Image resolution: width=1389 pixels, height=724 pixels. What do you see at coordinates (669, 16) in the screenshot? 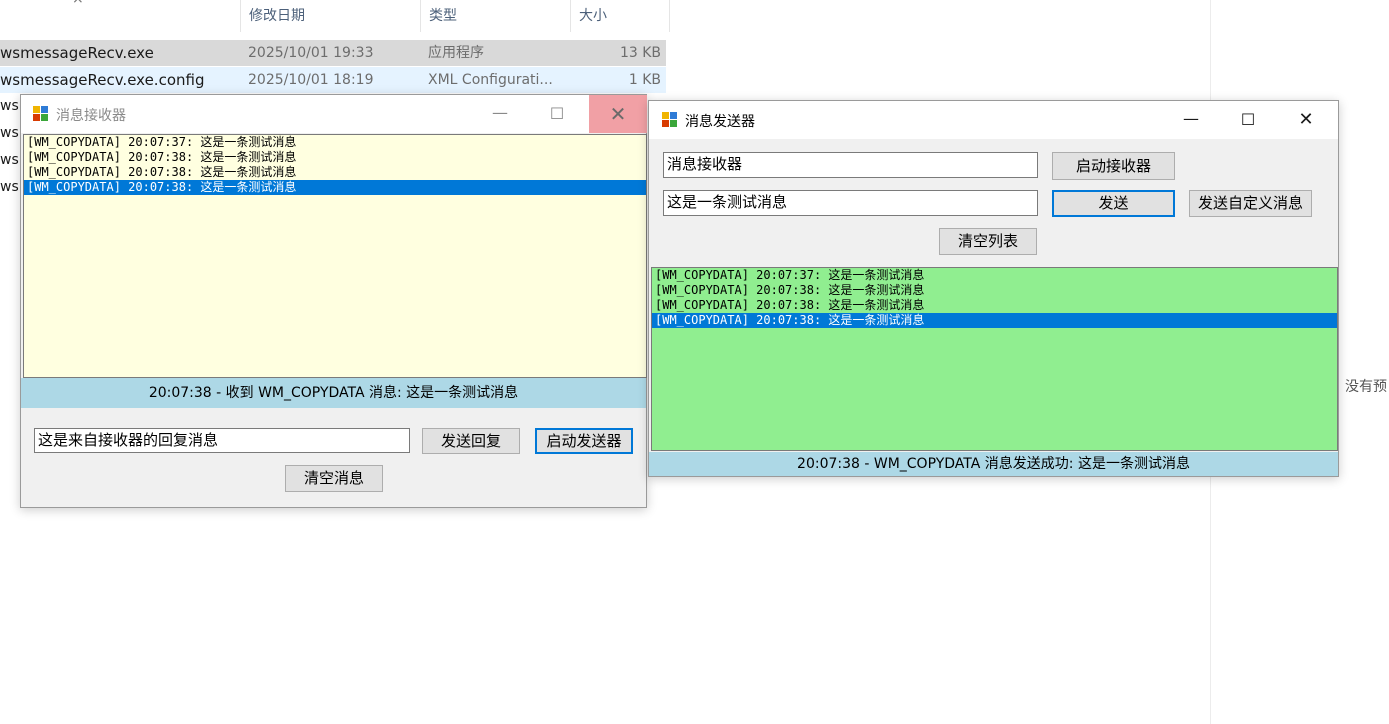
I see `column-divider` at bounding box center [669, 16].